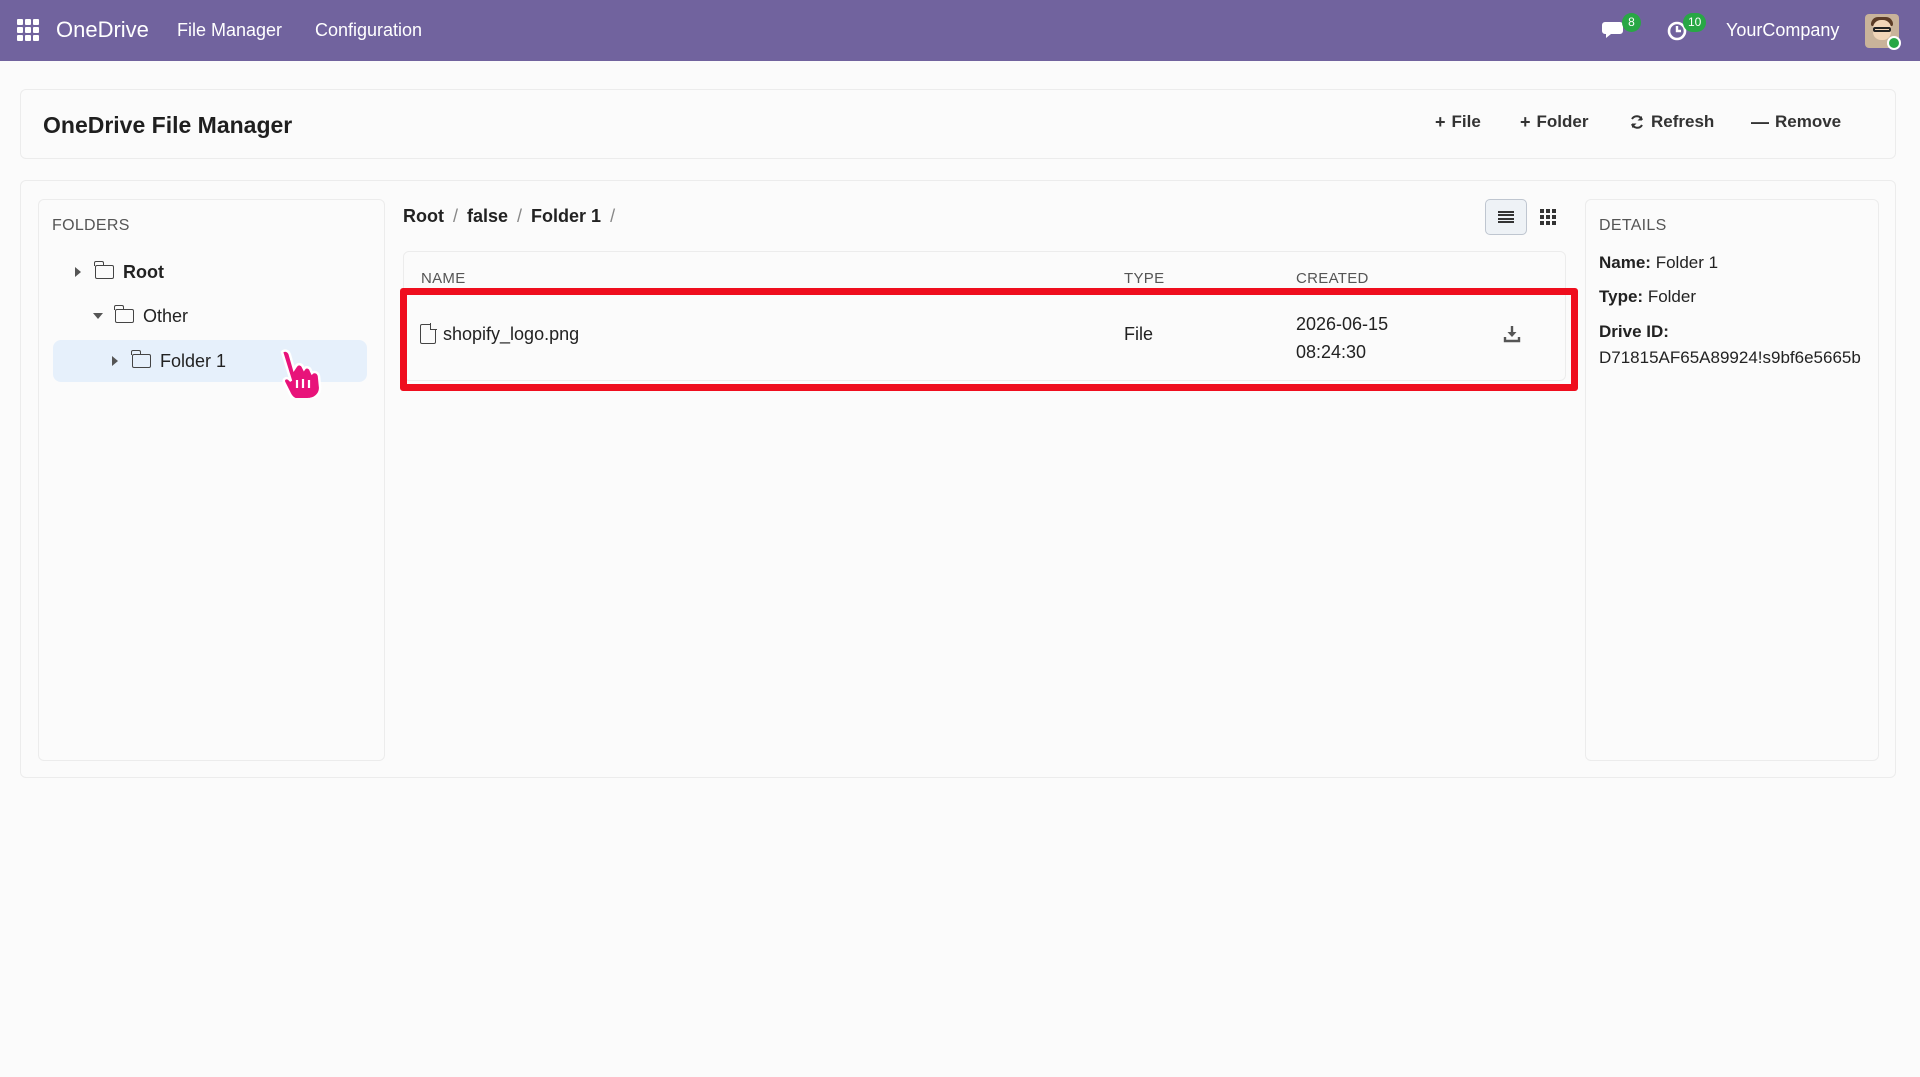  I want to click on breadcrumb: Root / false / Folder 1 /, so click(509, 216).